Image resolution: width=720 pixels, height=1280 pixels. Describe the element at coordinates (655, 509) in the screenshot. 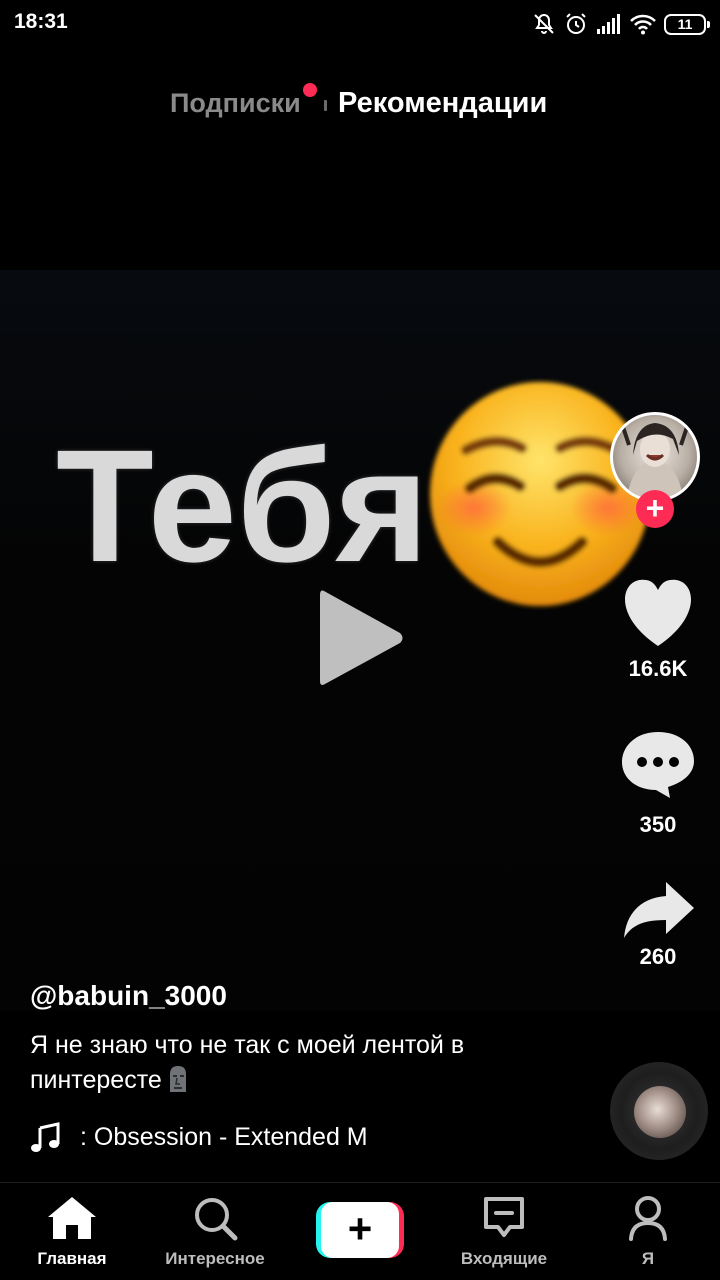

I see `follow-button: +` at that location.